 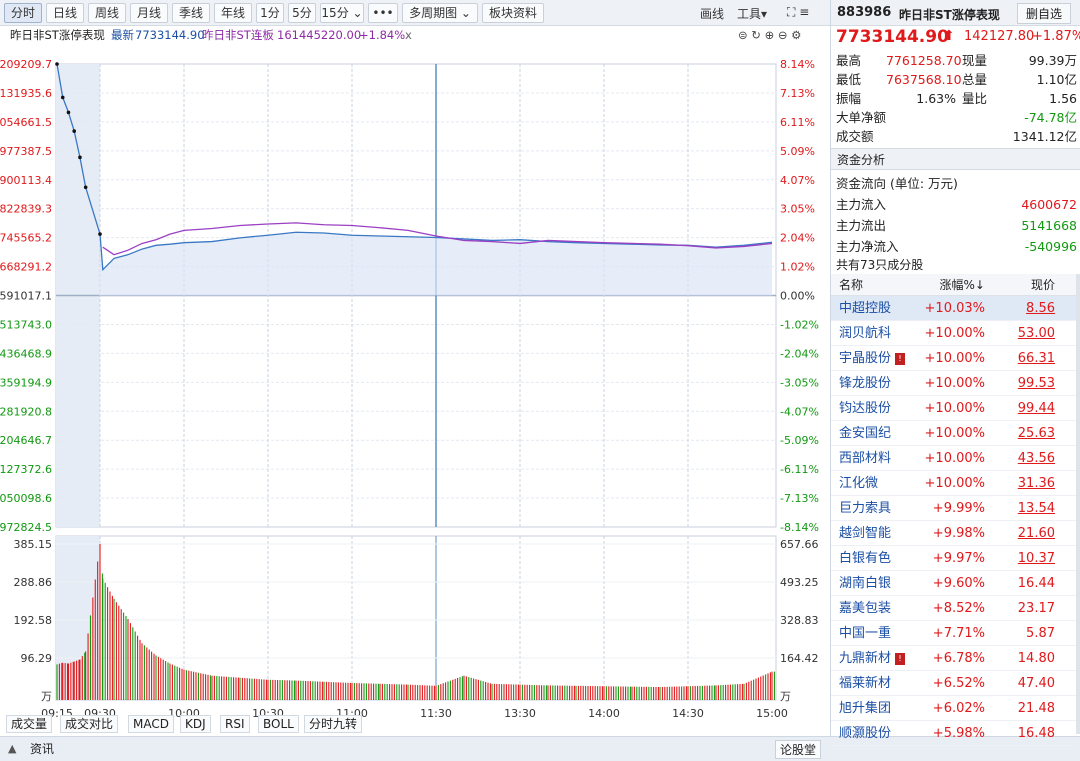 What do you see at coordinates (408, 35) in the screenshot?
I see `close-icon: x` at bounding box center [408, 35].